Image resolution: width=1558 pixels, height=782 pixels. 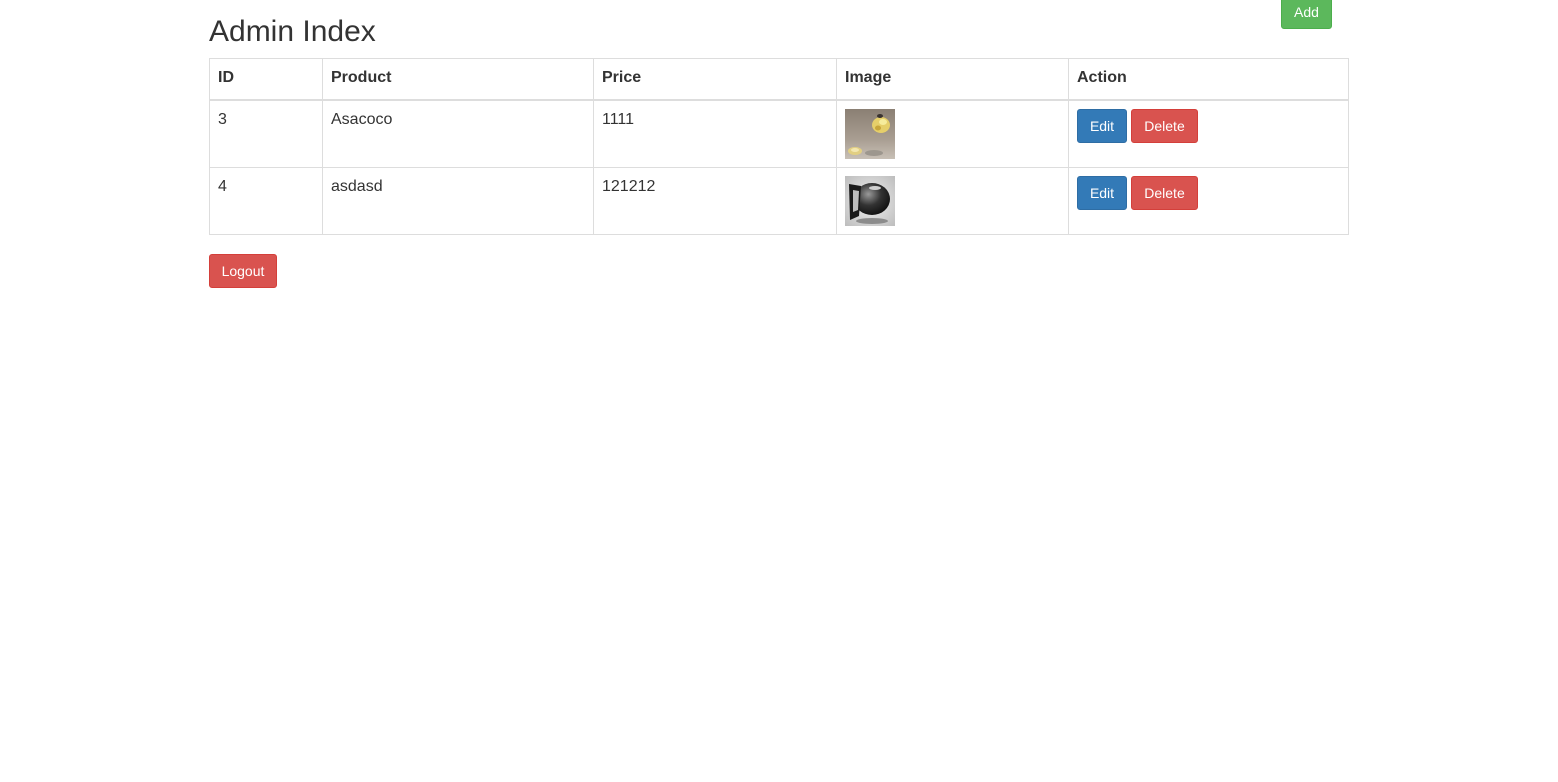 I want to click on logout-button: Logout, so click(x=243, y=271).